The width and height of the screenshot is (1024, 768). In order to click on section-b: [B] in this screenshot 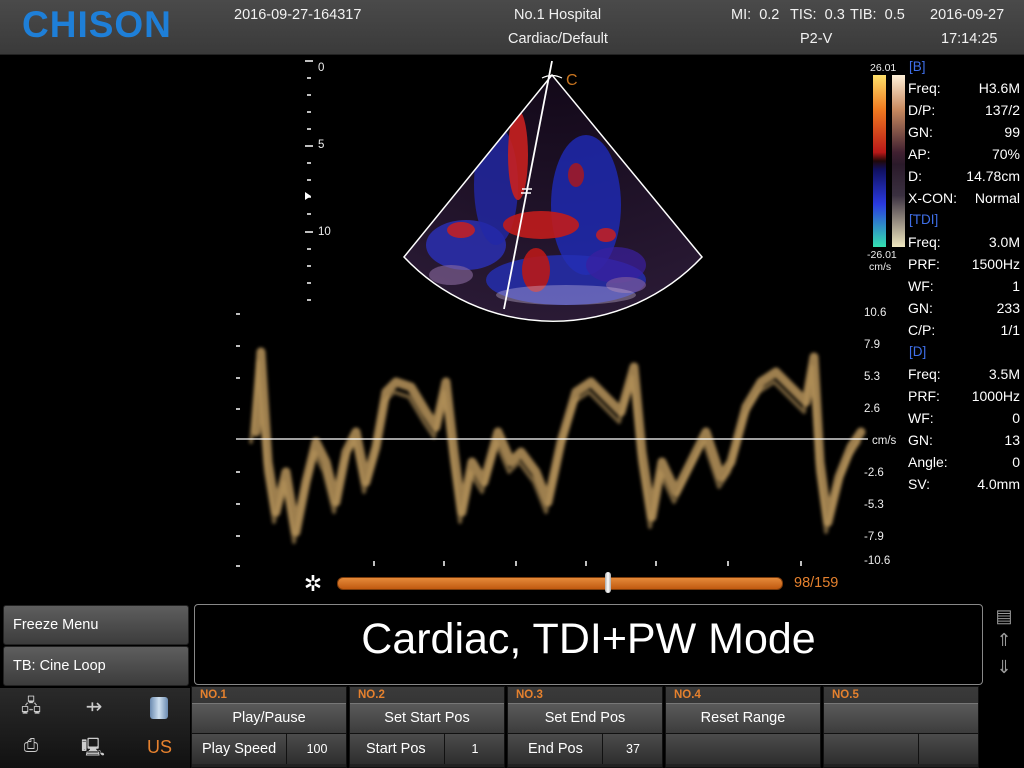, I will do `click(917, 66)`.